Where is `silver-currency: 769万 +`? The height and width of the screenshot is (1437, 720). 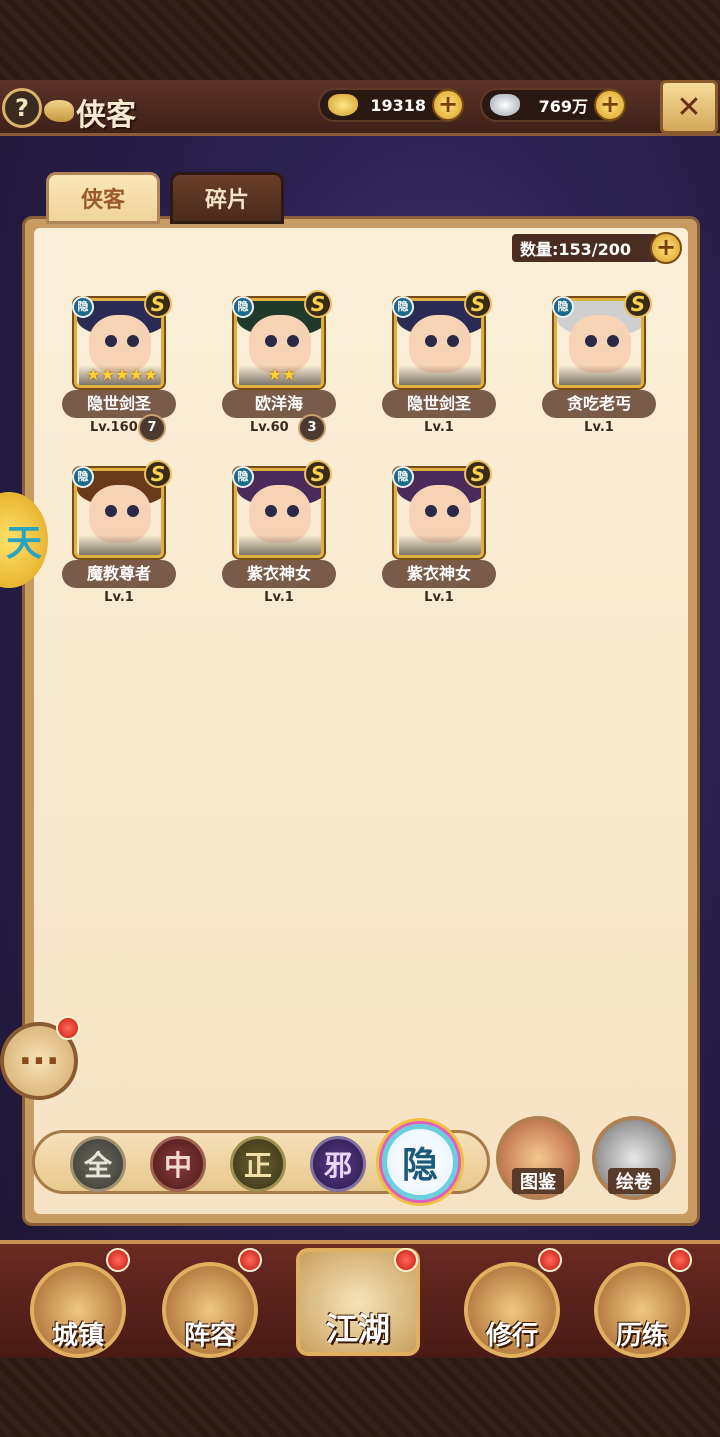 silver-currency: 769万 + is located at coordinates (553, 105).